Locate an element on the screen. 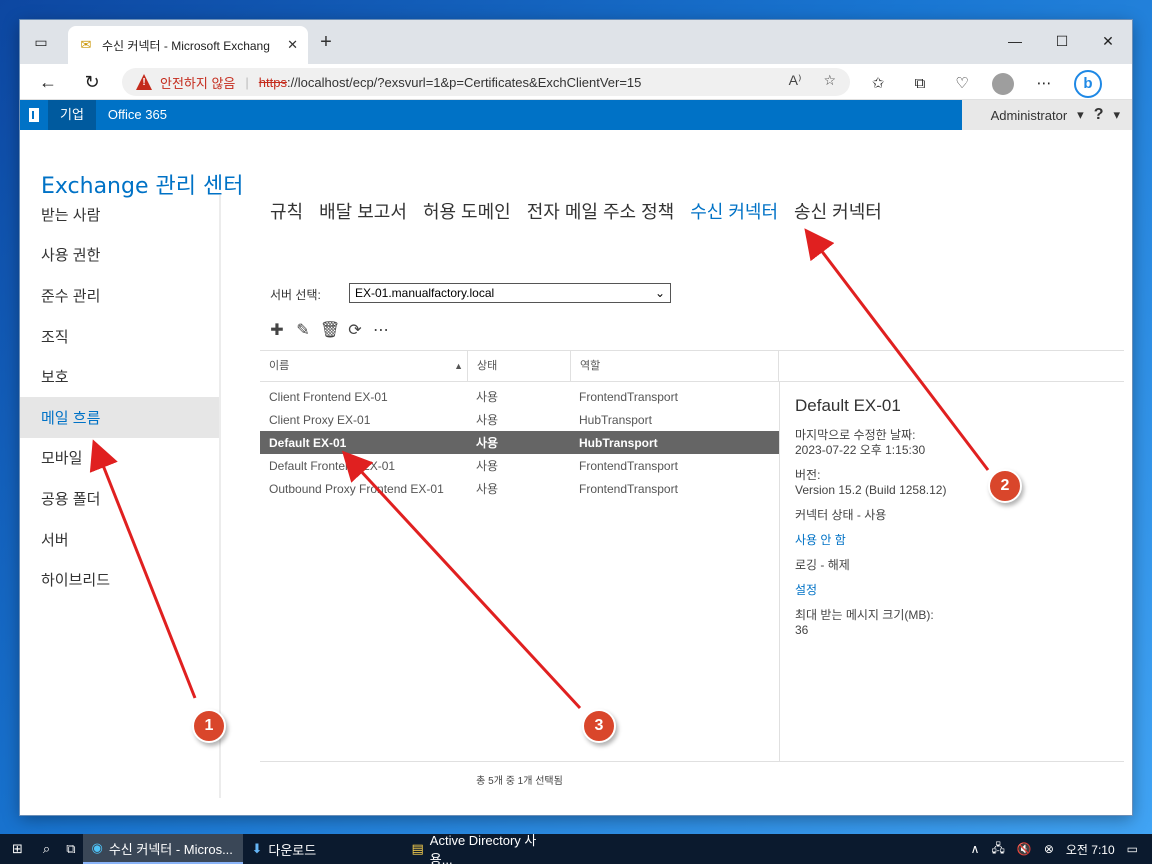 The height and width of the screenshot is (864, 1152). close-window-button: ✕ is located at coordinates (1108, 41).